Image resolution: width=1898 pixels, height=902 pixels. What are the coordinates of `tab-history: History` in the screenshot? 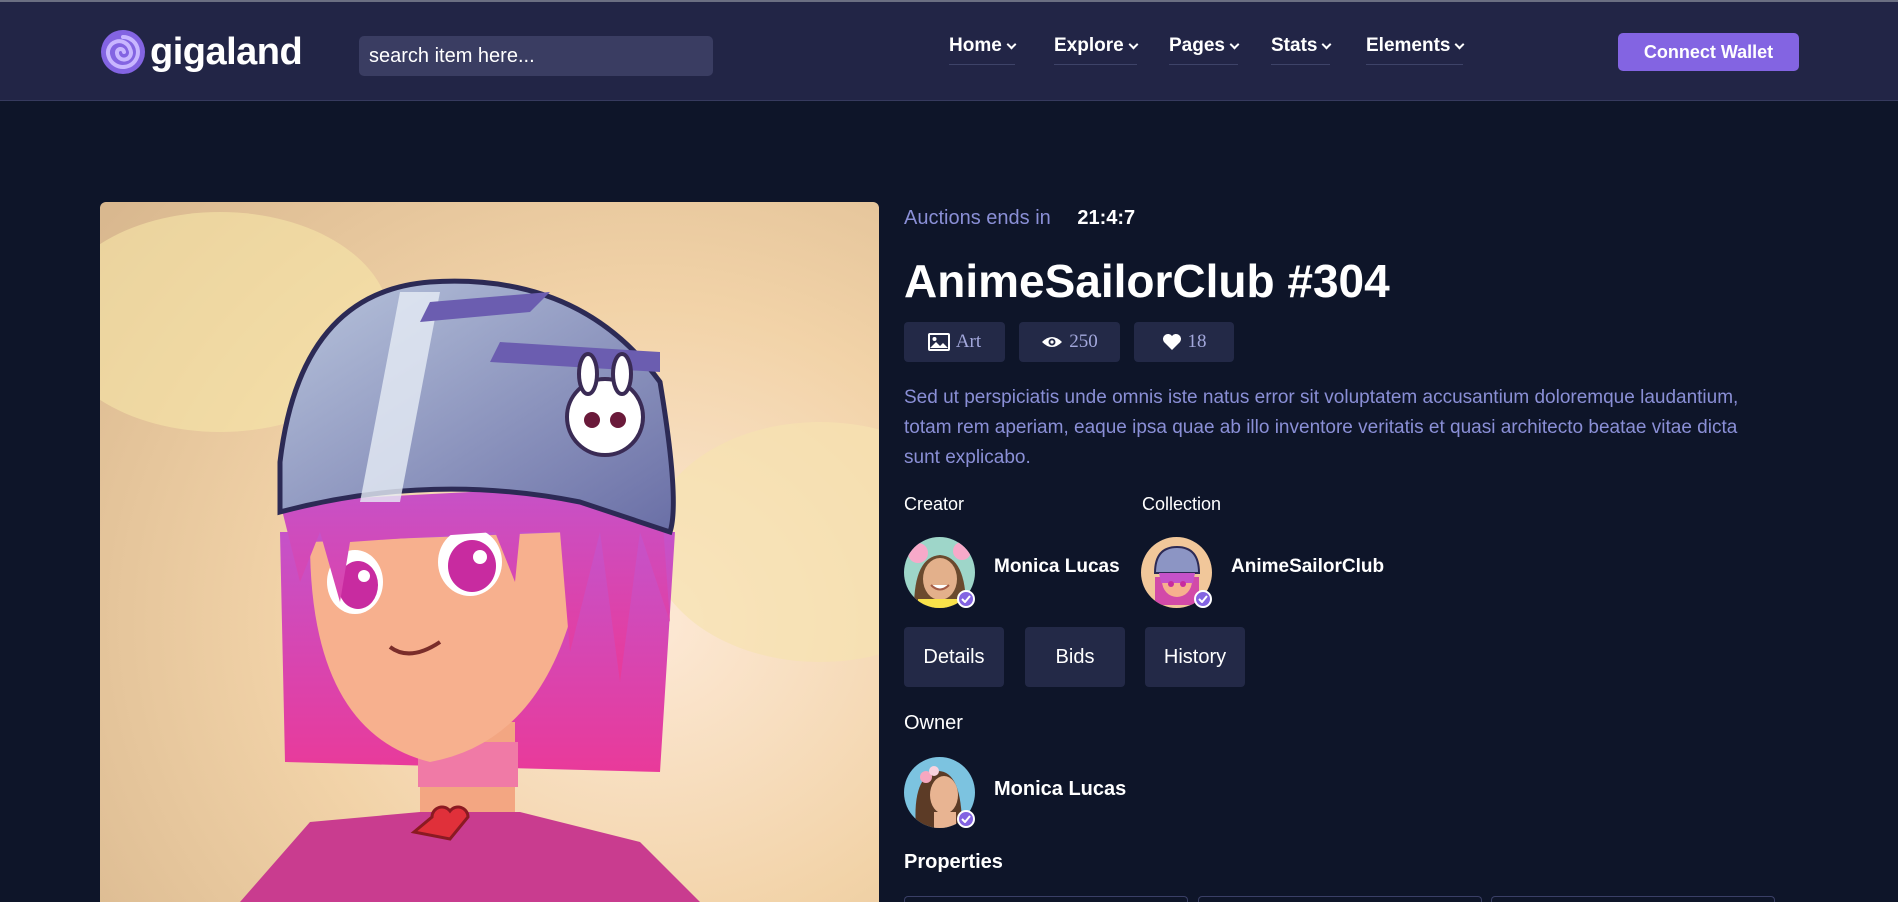 It's located at (1195, 657).